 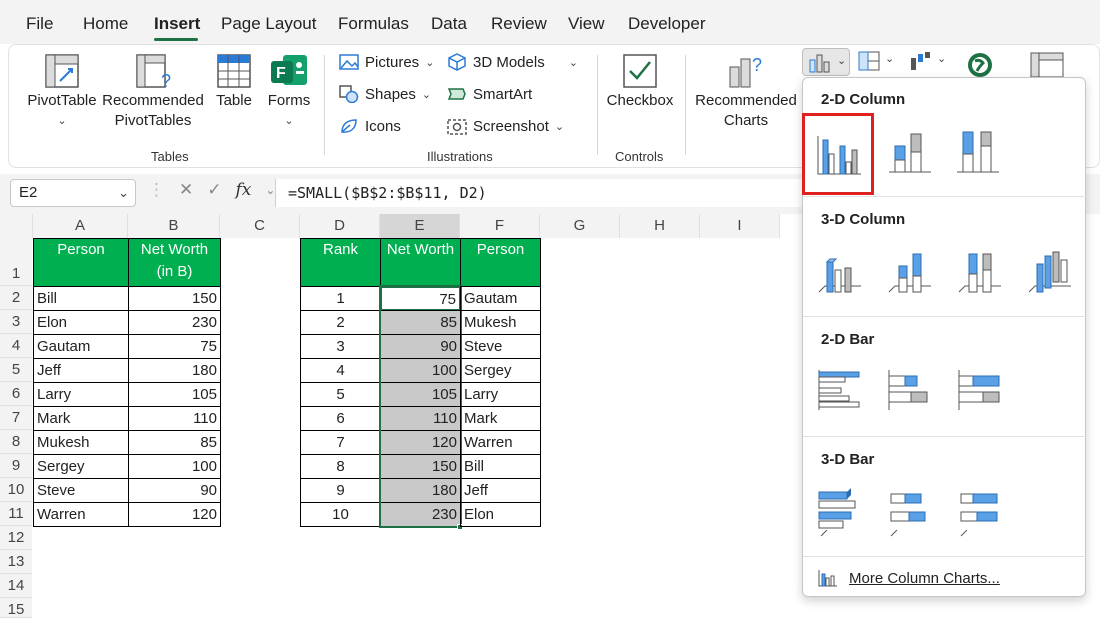 I want to click on tab-developer: Developer, so click(x=667, y=24).